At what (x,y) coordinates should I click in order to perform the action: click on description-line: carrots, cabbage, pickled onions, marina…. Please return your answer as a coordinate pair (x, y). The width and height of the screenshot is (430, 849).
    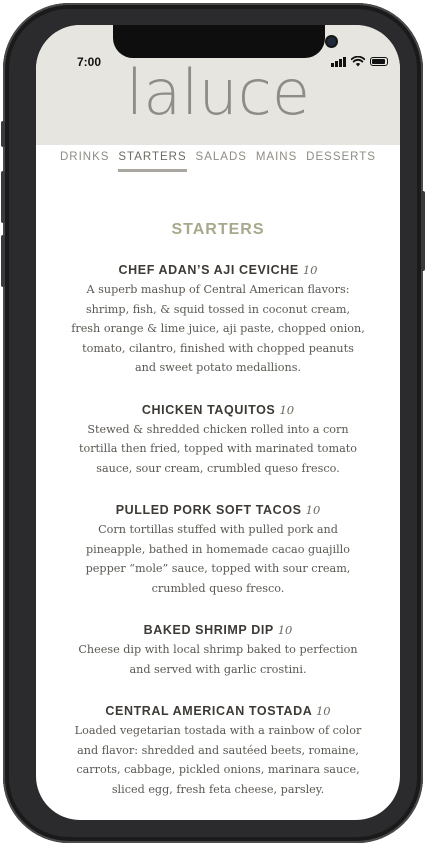
    Looking at the image, I should click on (218, 769).